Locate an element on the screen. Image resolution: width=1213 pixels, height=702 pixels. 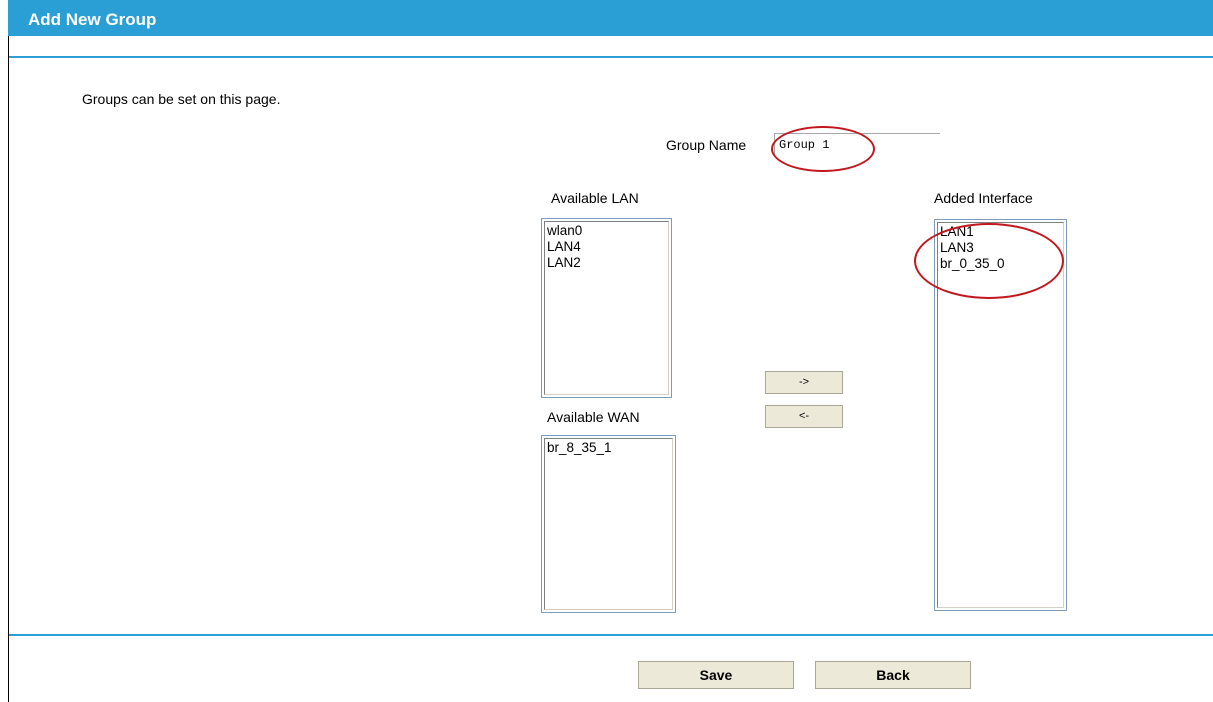
available-wan-label: Available WAN is located at coordinates (593, 417).